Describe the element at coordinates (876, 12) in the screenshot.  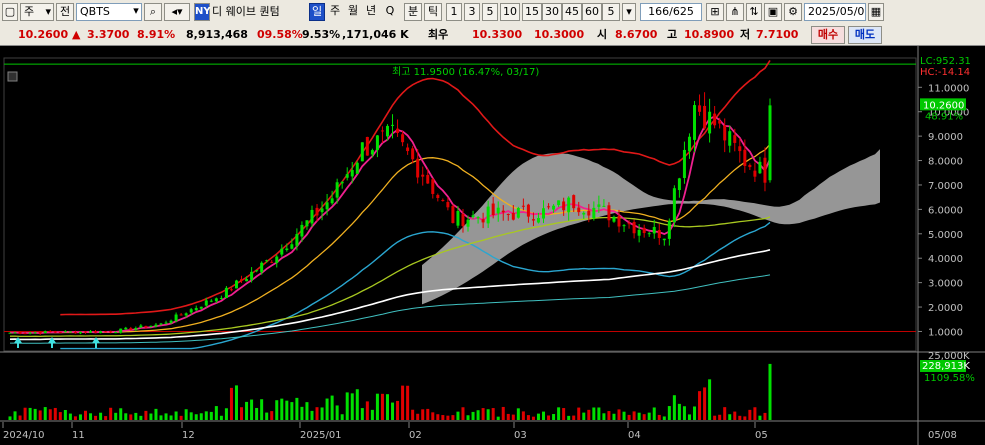
I see `calendar-icon: ▦` at that location.